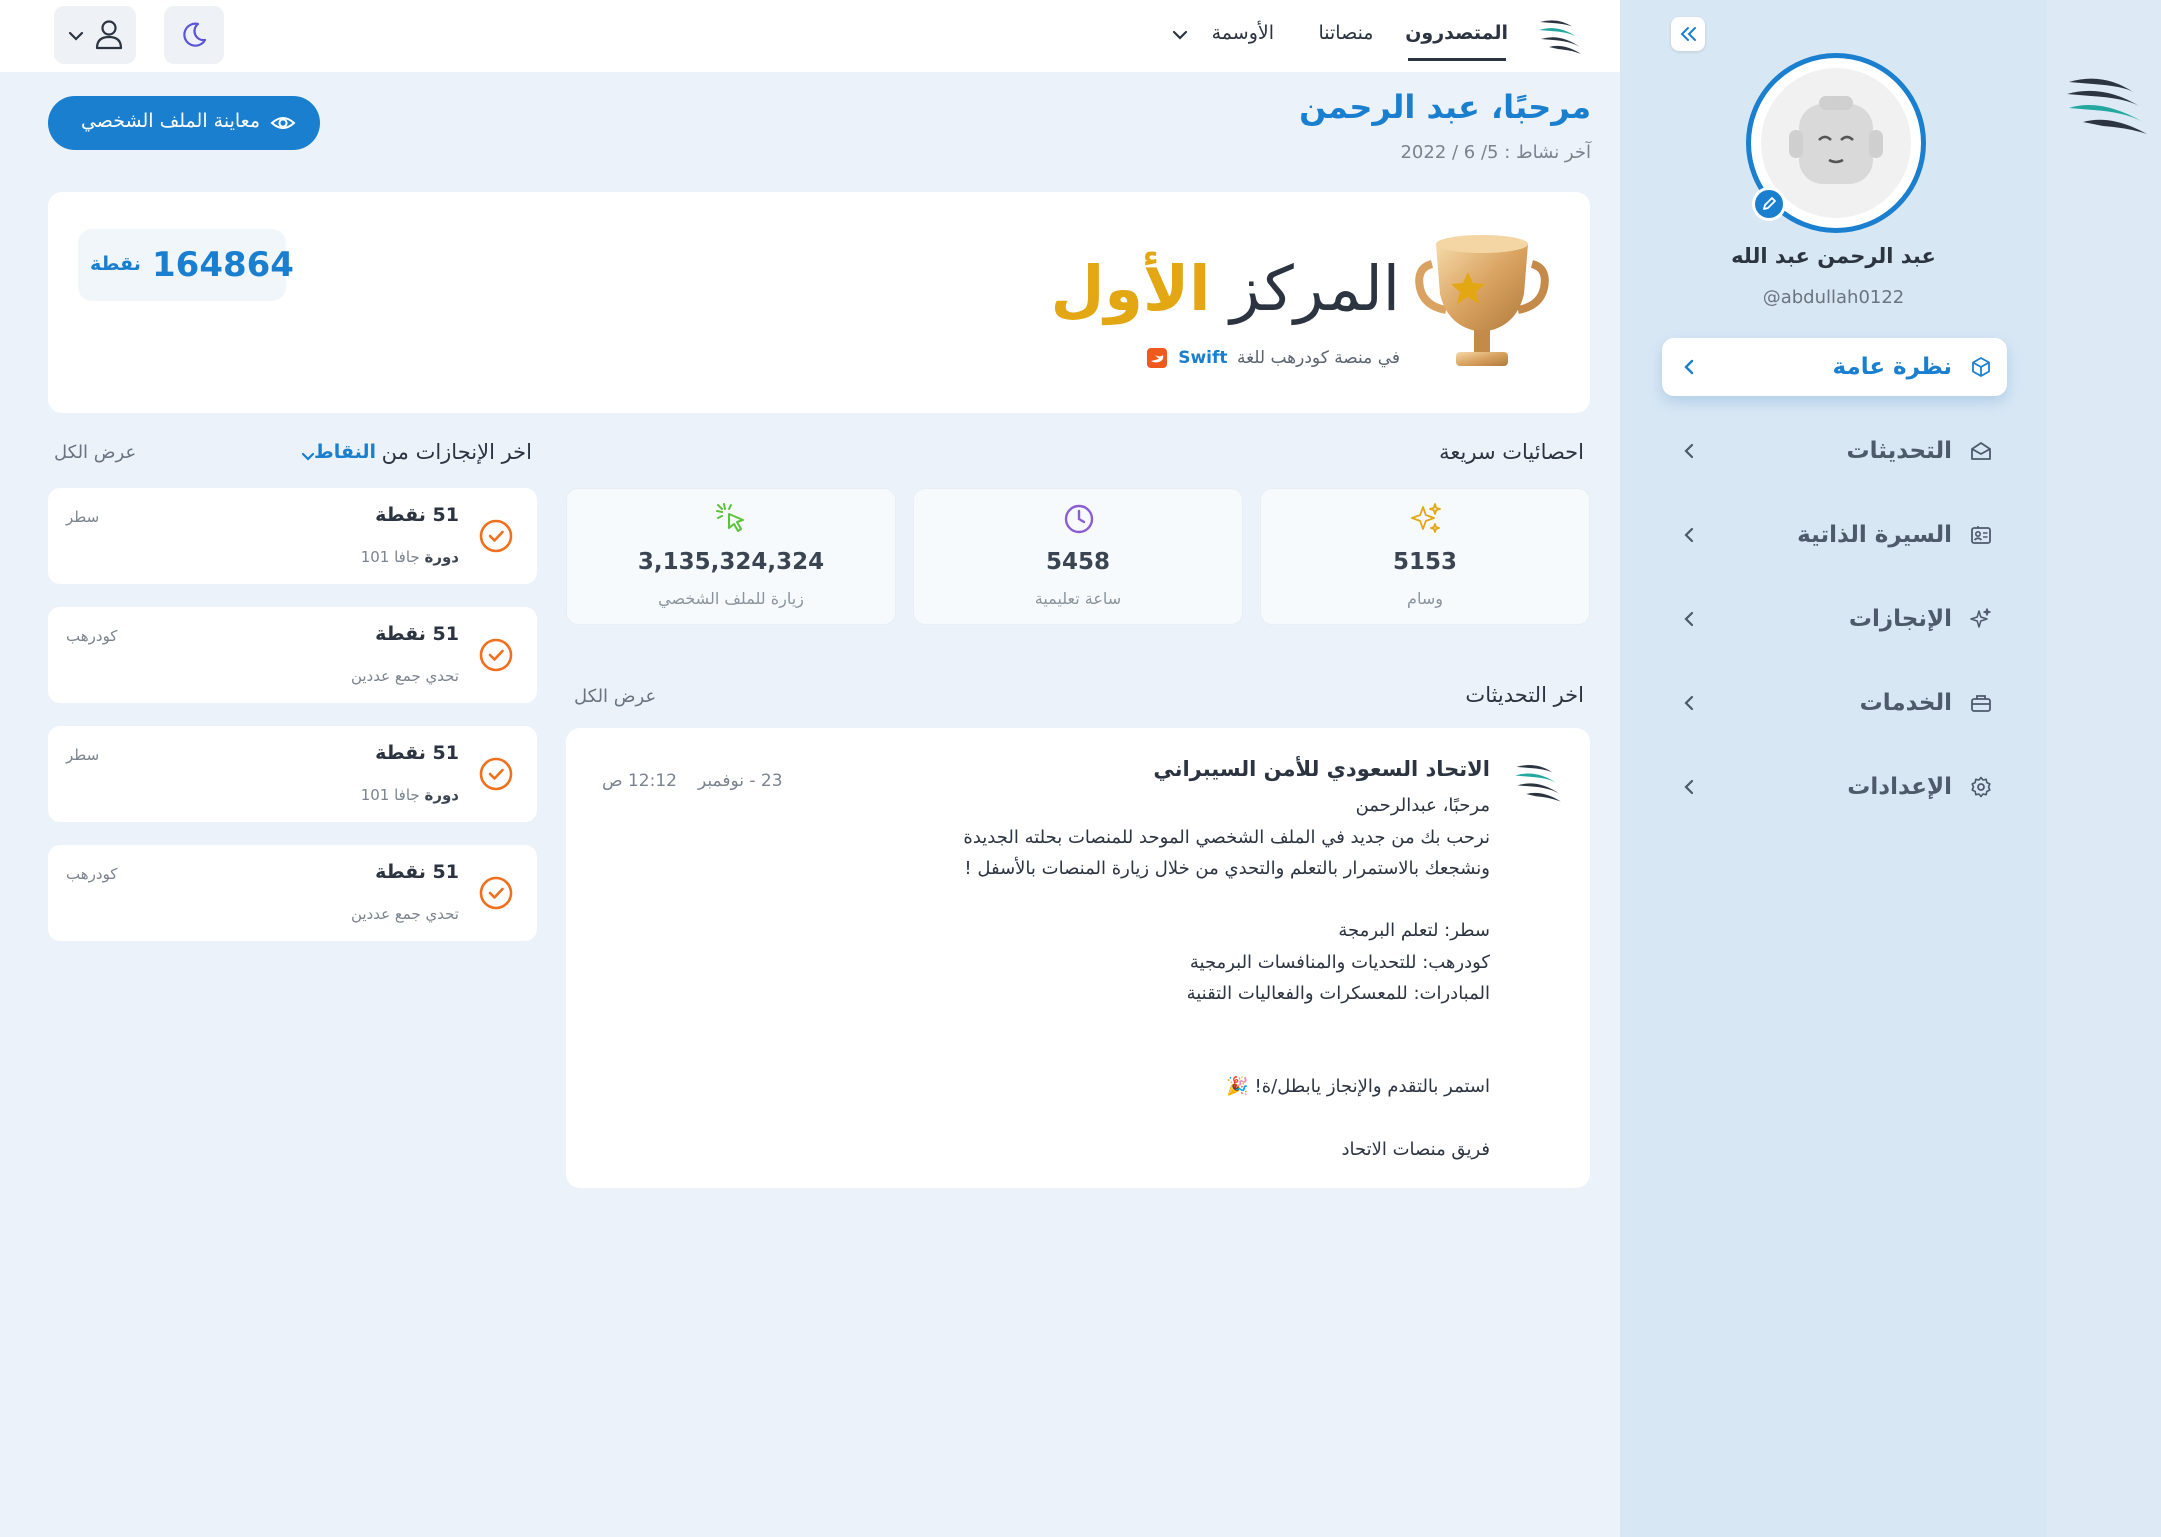  I want to click on edit-avatar-button, so click(1769, 204).